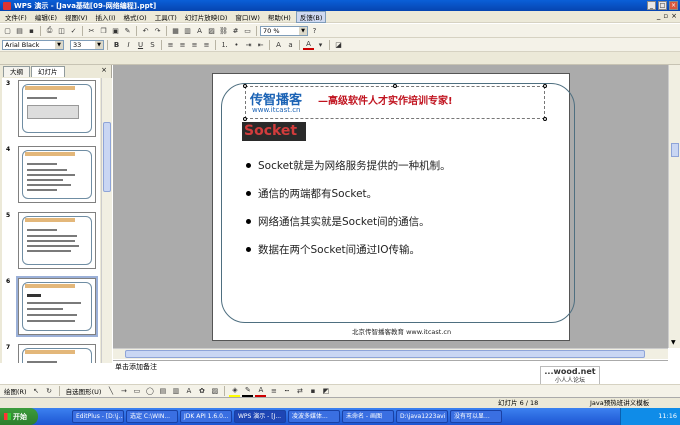 This screenshot has width=680, height=425. I want to click on bullet-item: 数据在两个Socket间通过IO传输。, so click(333, 249).